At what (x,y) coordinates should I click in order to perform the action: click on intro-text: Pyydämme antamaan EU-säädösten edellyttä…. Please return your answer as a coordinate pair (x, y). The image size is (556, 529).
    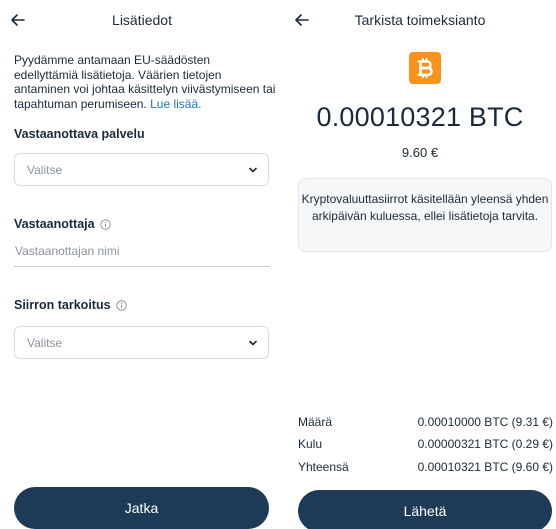
    Looking at the image, I should click on (145, 82).